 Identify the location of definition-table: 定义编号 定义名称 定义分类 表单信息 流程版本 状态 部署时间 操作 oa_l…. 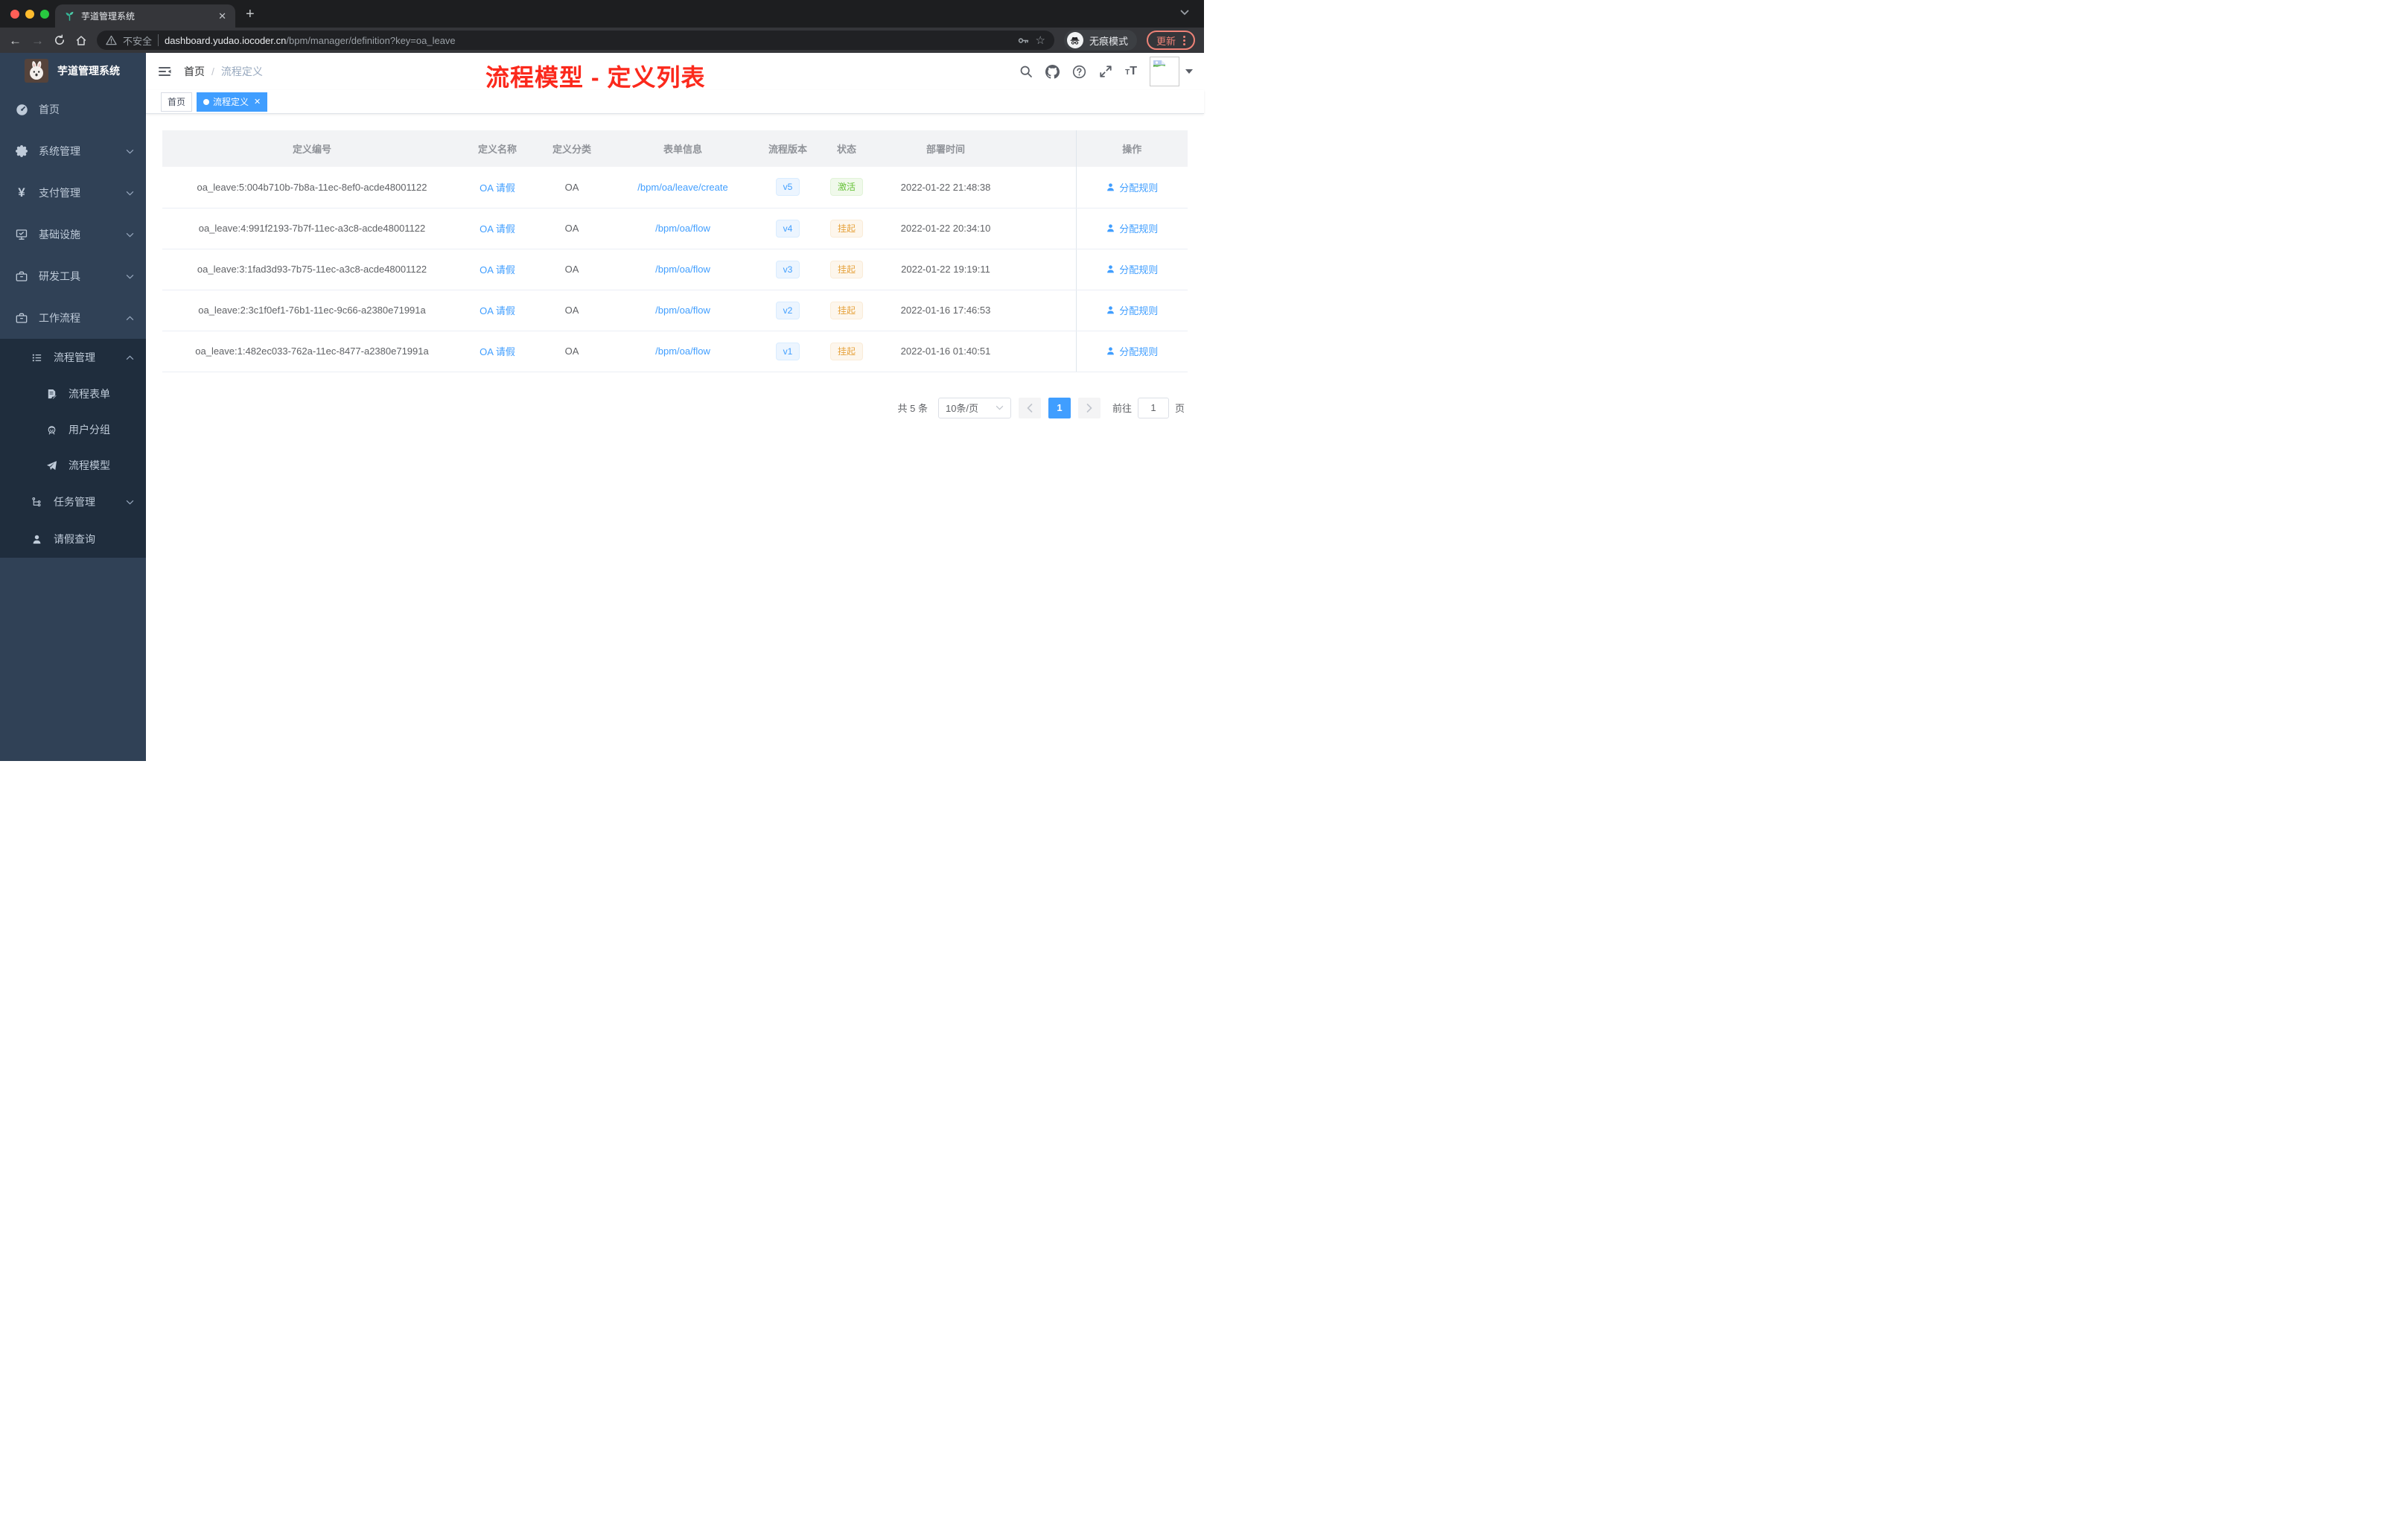
(675, 251).